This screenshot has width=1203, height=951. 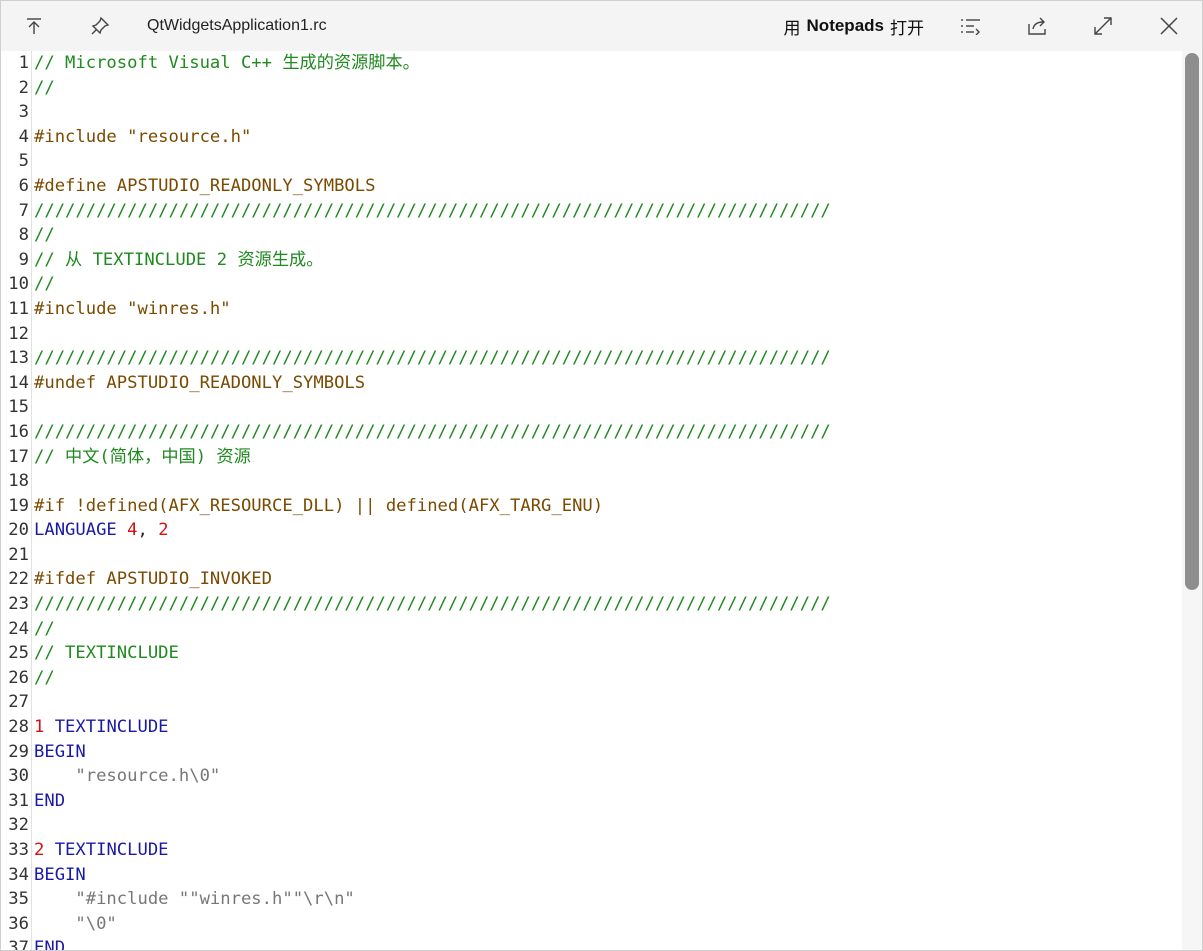 I want to click on code-text: #include "winres.h", so click(x=132, y=309).